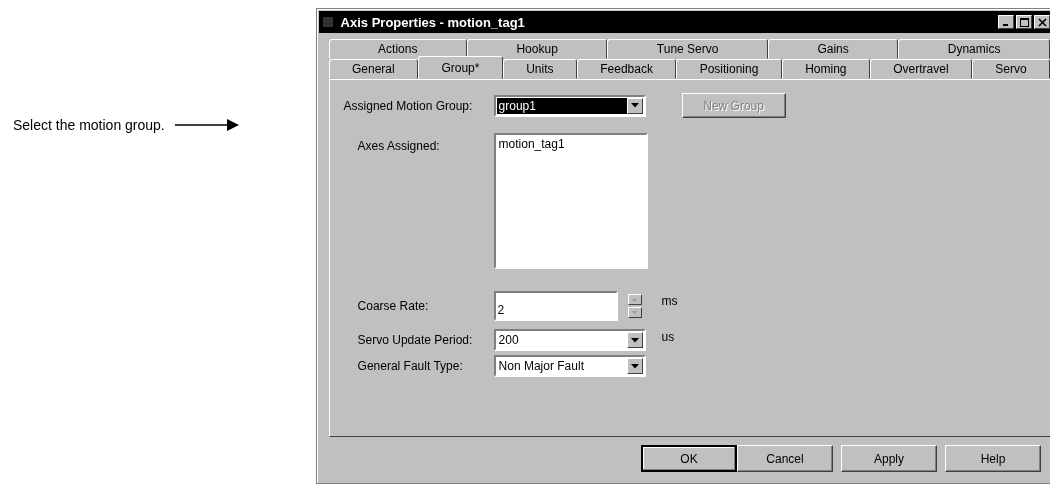  Describe the element at coordinates (89, 125) in the screenshot. I see `annotation-text: Select the motion group.` at that location.